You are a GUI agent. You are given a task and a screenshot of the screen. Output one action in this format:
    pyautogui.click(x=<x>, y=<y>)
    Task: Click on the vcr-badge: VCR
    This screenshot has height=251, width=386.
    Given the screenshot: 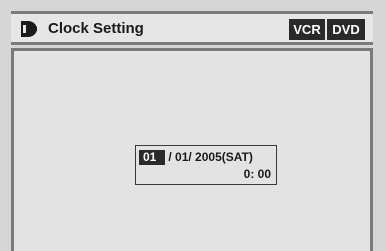 What is the action you would take?
    pyautogui.click(x=307, y=29)
    